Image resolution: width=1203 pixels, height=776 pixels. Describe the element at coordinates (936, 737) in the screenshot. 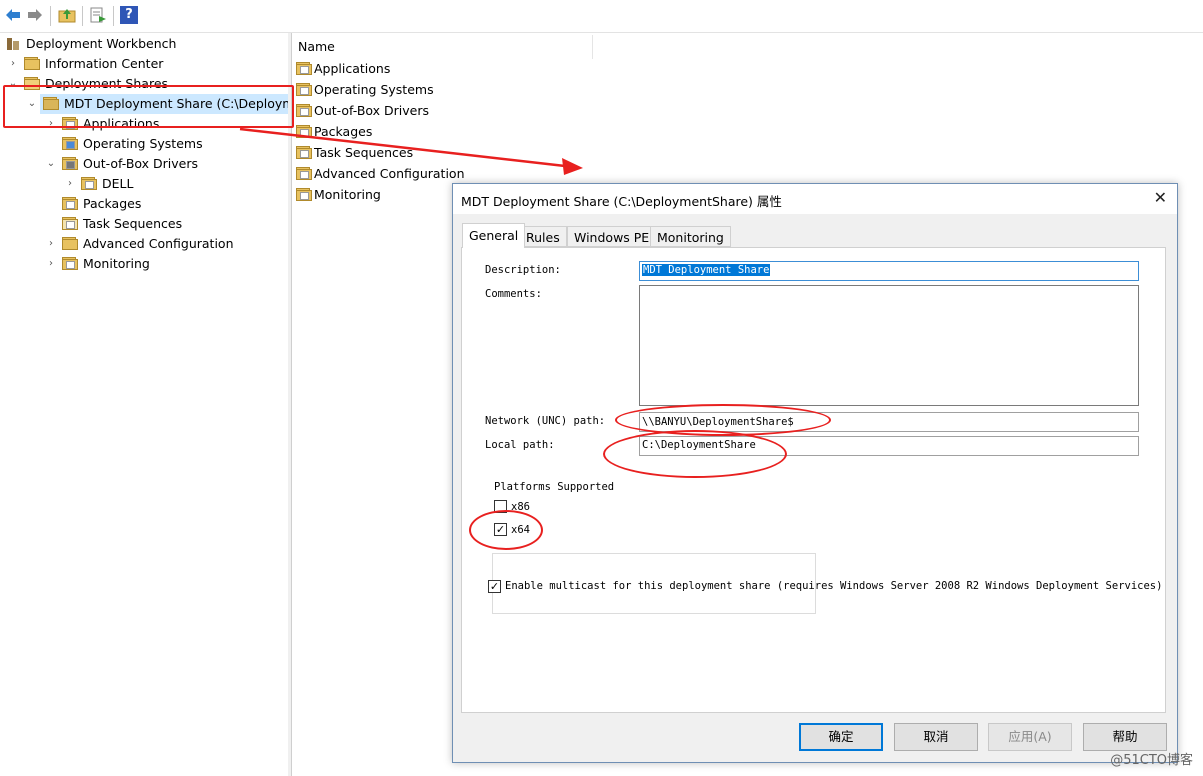

I see `cancel-button: 取消` at that location.